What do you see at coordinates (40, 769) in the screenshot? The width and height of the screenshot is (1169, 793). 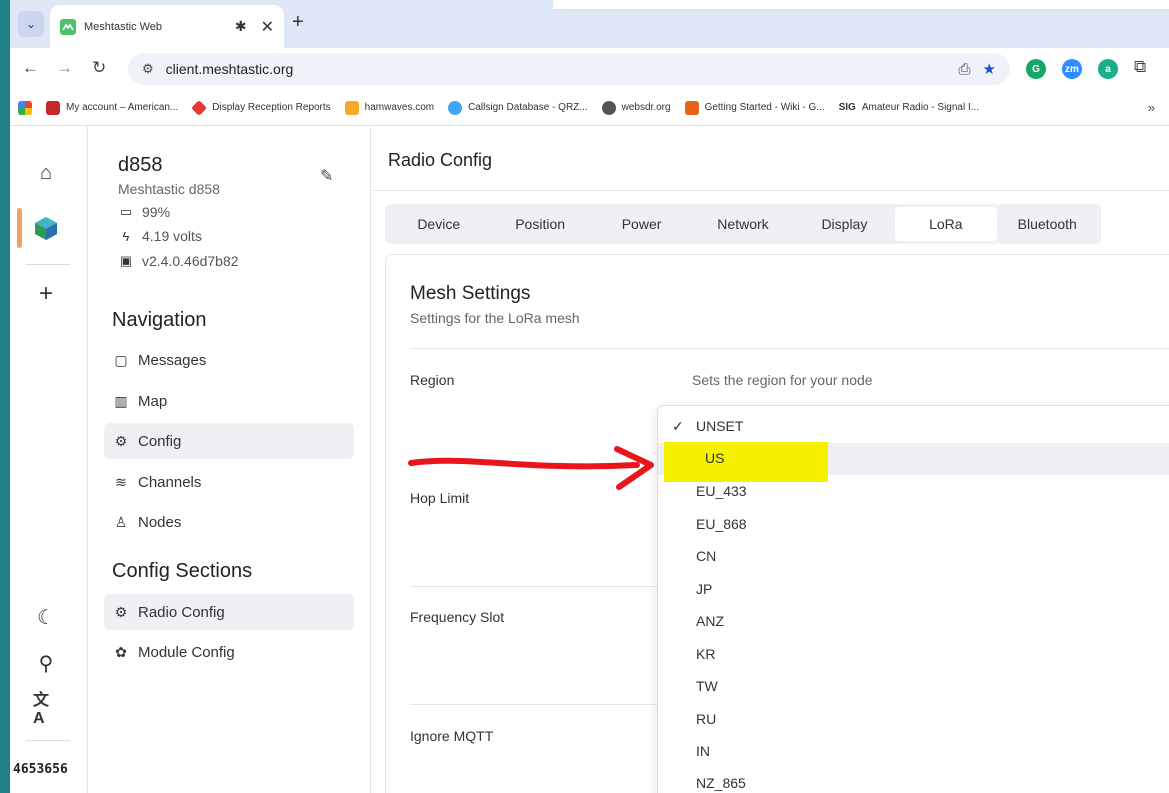 I see `node-id-label: 4653656` at bounding box center [40, 769].